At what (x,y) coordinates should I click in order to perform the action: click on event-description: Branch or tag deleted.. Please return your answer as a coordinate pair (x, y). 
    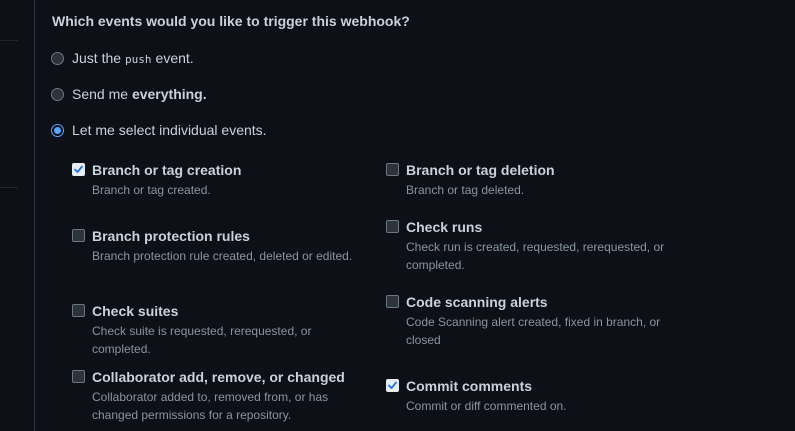
    Looking at the image, I should click on (465, 190).